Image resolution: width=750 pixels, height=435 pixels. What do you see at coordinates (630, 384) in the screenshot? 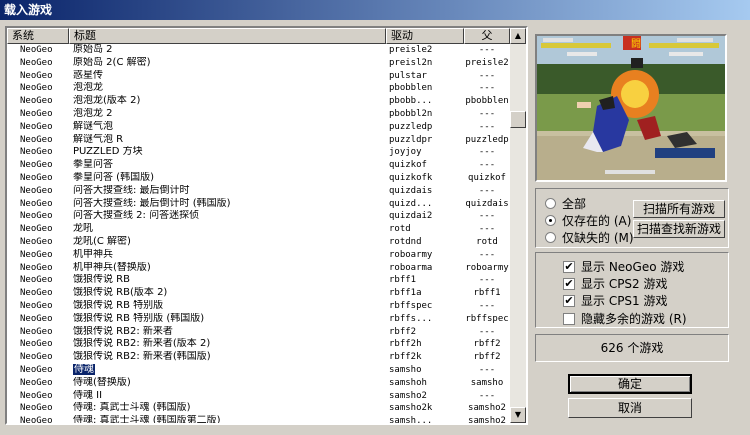
I see `ok-button: 确定` at bounding box center [630, 384].